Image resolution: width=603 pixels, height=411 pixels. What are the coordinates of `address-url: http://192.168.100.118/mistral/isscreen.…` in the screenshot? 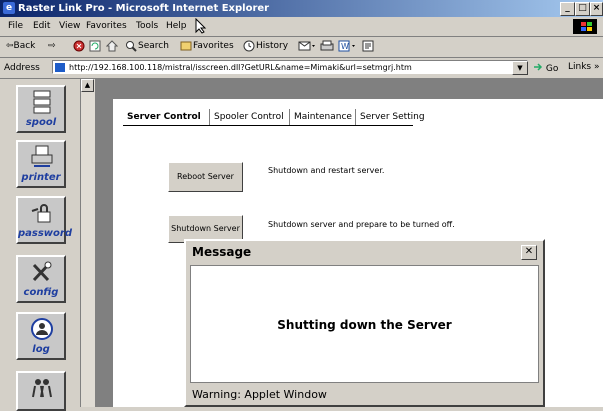 It's located at (240, 67).